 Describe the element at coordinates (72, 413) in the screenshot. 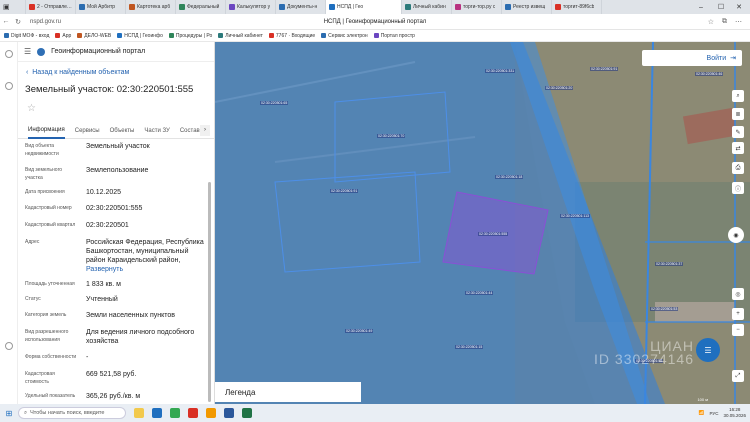

I see `taskbar-search: ⌕ Чтобы начать поиск, введите` at that location.